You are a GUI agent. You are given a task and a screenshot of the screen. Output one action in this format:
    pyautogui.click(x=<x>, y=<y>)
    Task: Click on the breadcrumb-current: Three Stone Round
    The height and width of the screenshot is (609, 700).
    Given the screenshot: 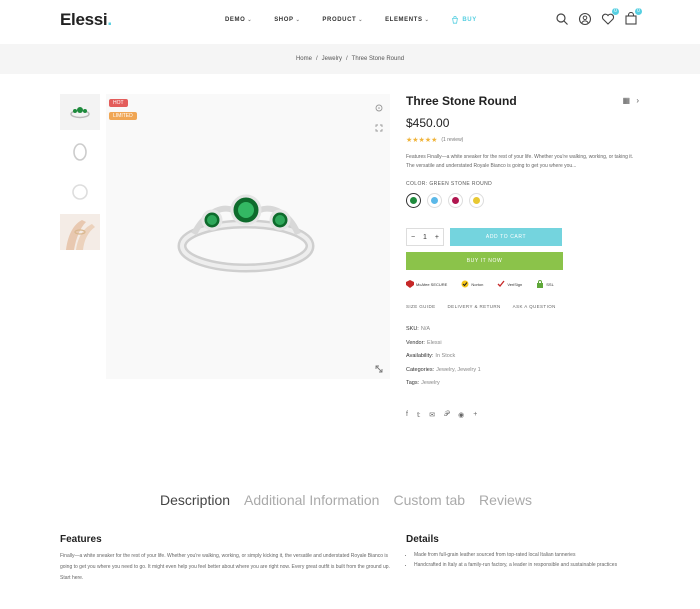 What is the action you would take?
    pyautogui.click(x=378, y=59)
    